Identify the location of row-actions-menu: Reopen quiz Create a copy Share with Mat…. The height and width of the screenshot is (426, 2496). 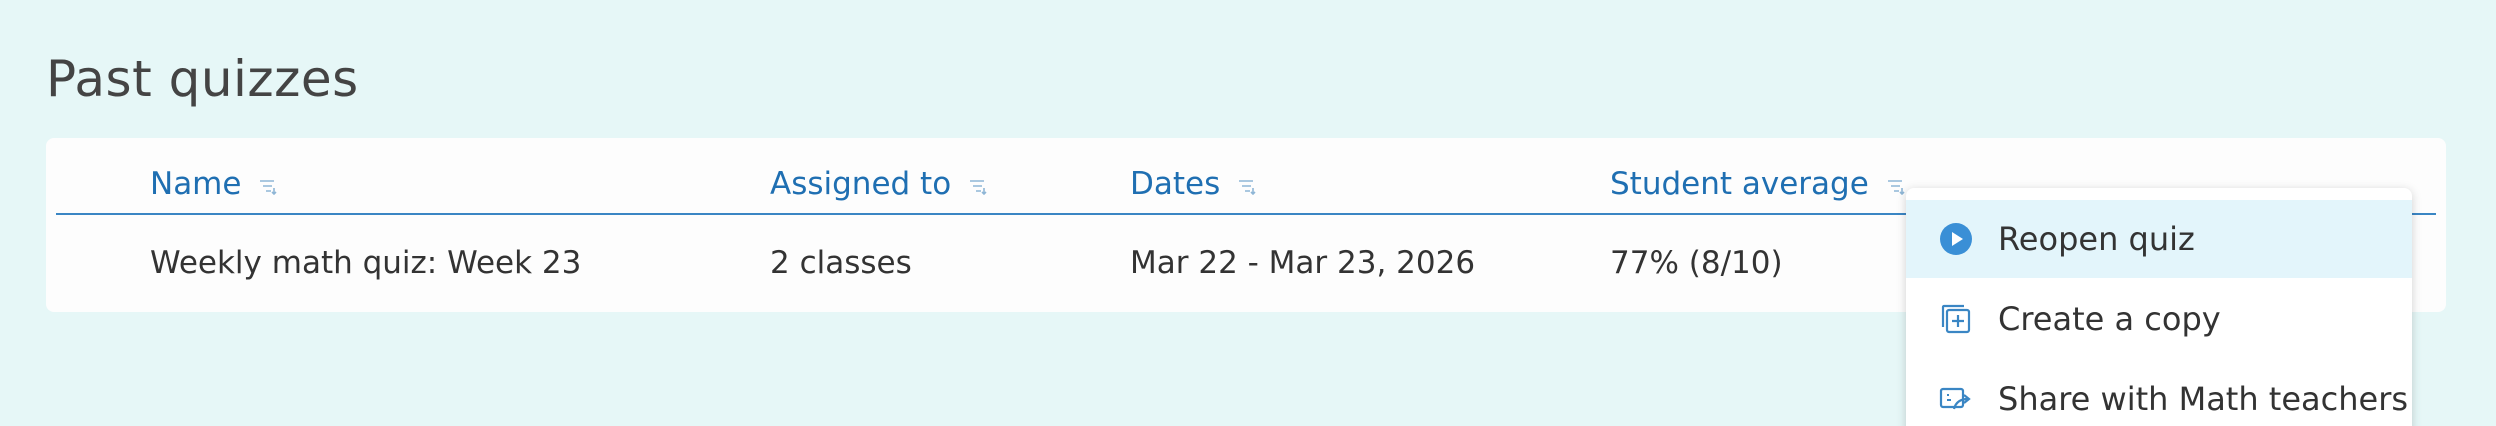
(2159, 307).